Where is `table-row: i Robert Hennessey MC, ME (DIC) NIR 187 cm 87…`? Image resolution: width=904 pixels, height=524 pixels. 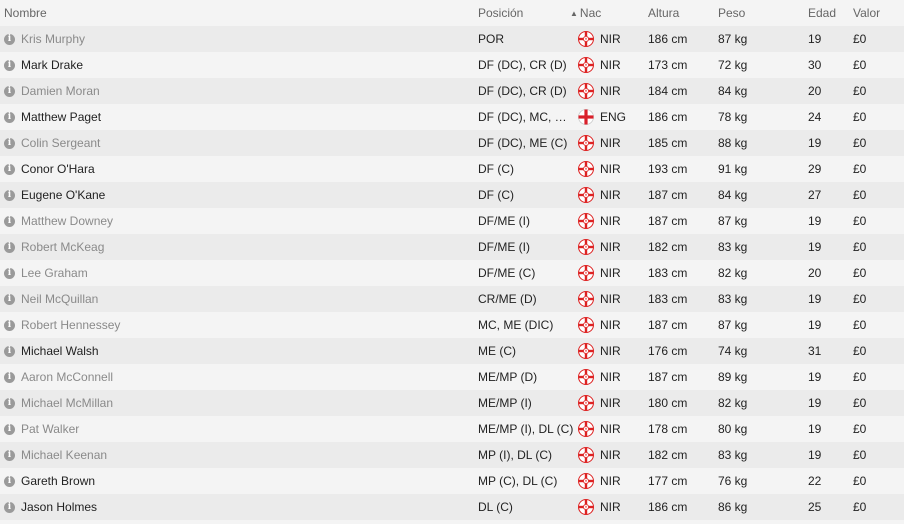 table-row: i Robert Hennessey MC, ME (DIC) NIR 187 cm 87… is located at coordinates (452, 325).